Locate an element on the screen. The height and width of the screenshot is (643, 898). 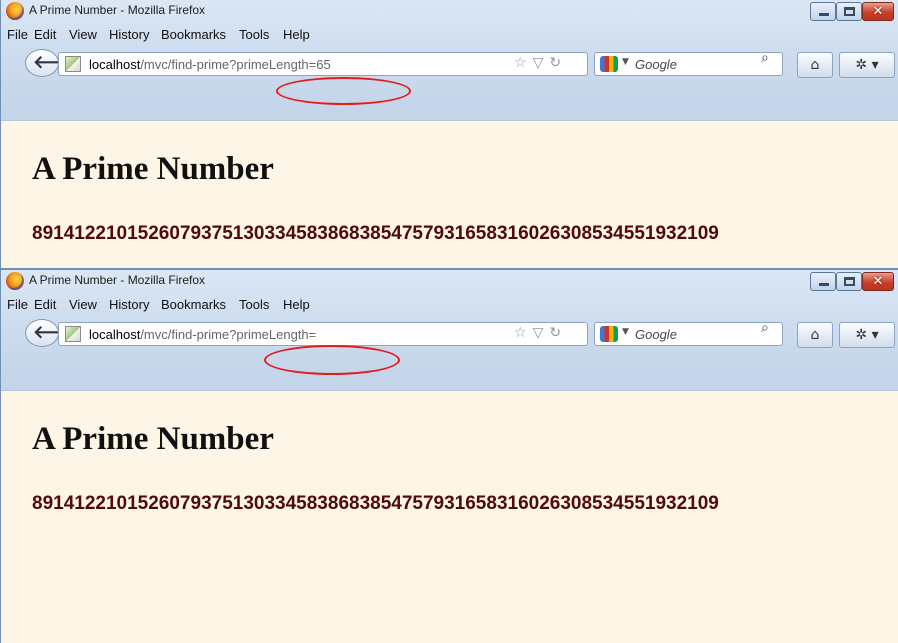
url-text: localhost/mvc/find-prime?primeLength=65 is located at coordinates (210, 64).